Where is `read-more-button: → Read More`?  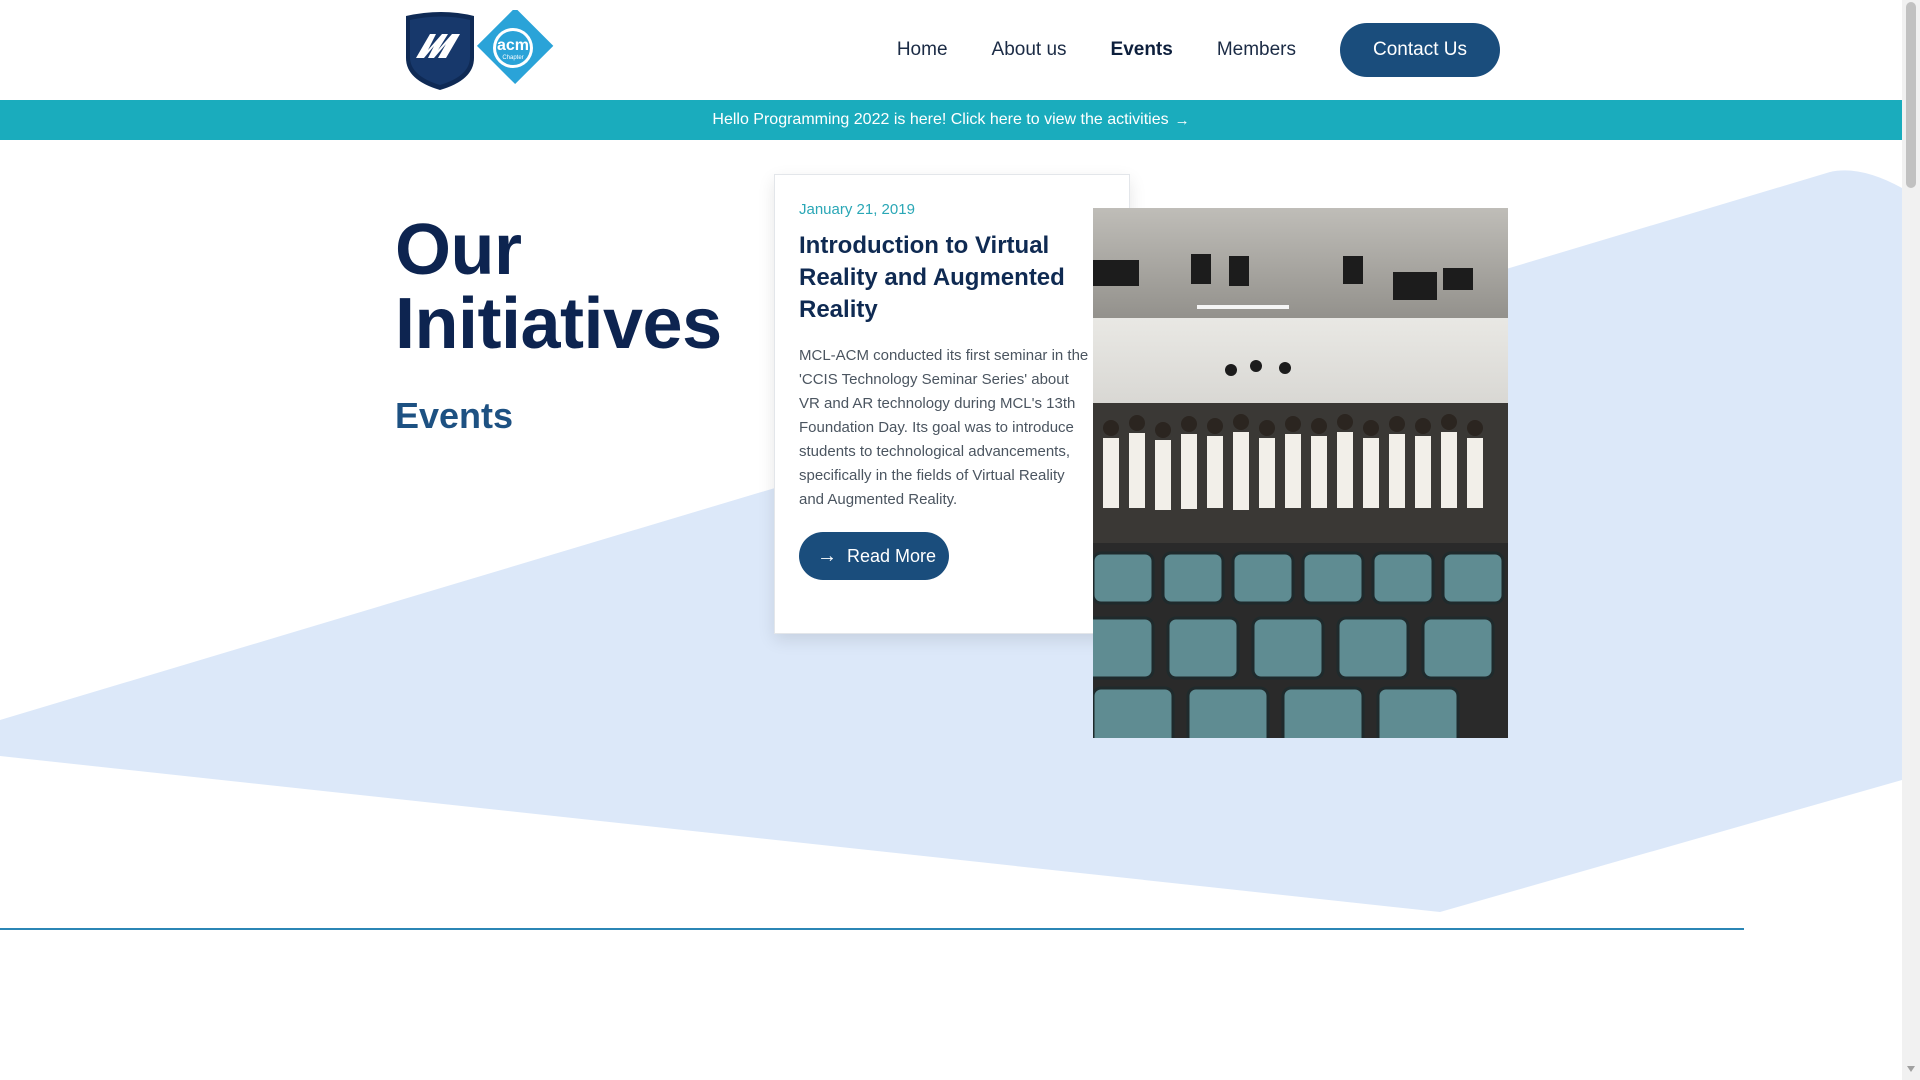
read-more-button: → Read More is located at coordinates (874, 556).